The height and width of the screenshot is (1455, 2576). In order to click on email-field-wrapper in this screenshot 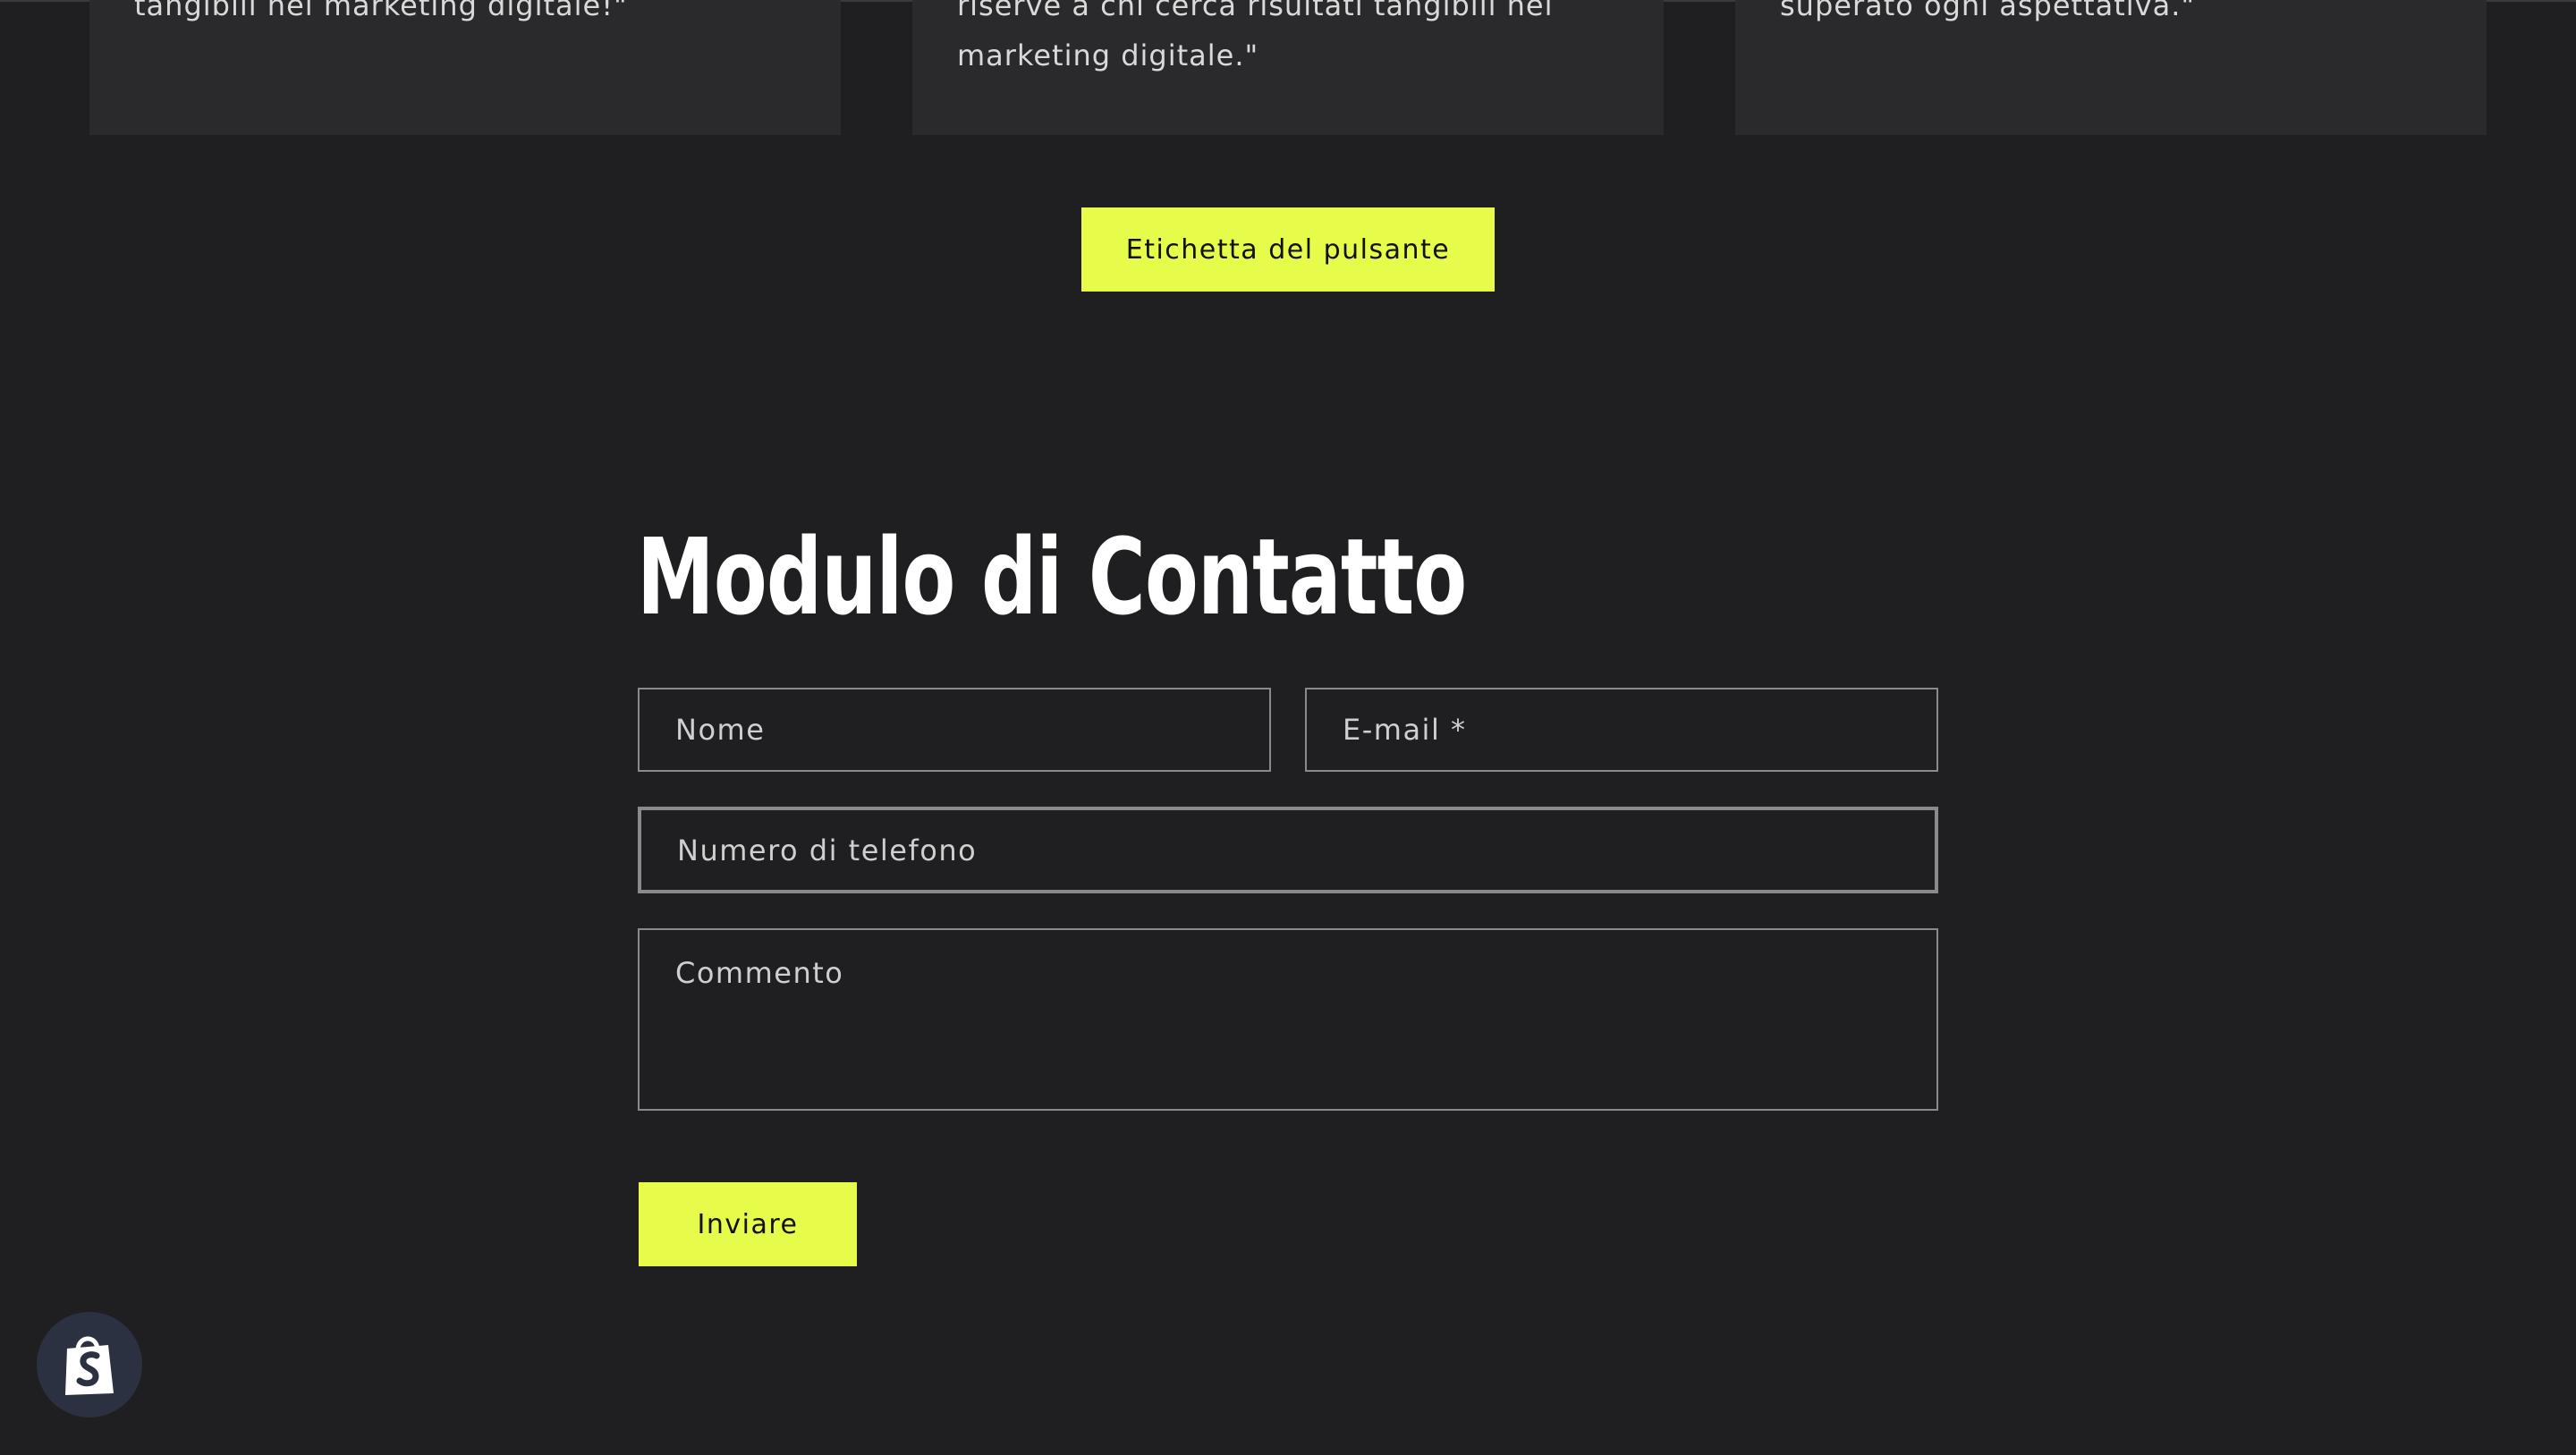, I will do `click(1621, 730)`.